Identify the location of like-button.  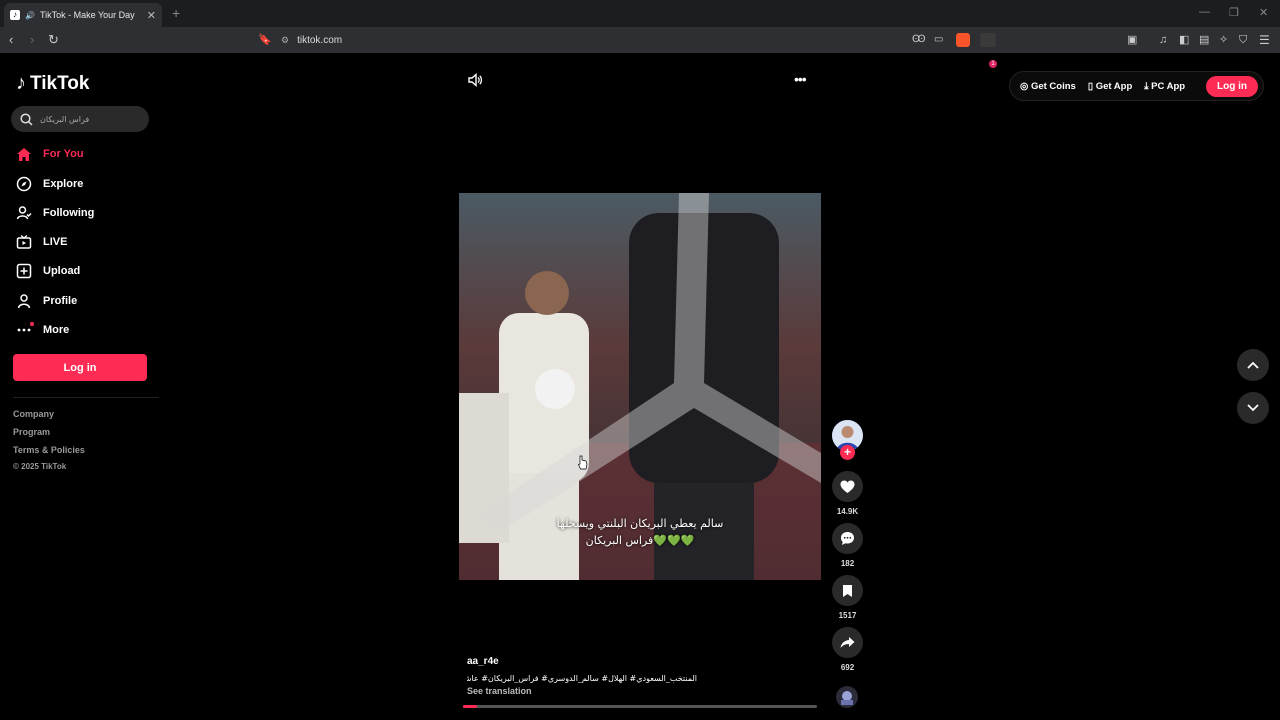
(847, 486).